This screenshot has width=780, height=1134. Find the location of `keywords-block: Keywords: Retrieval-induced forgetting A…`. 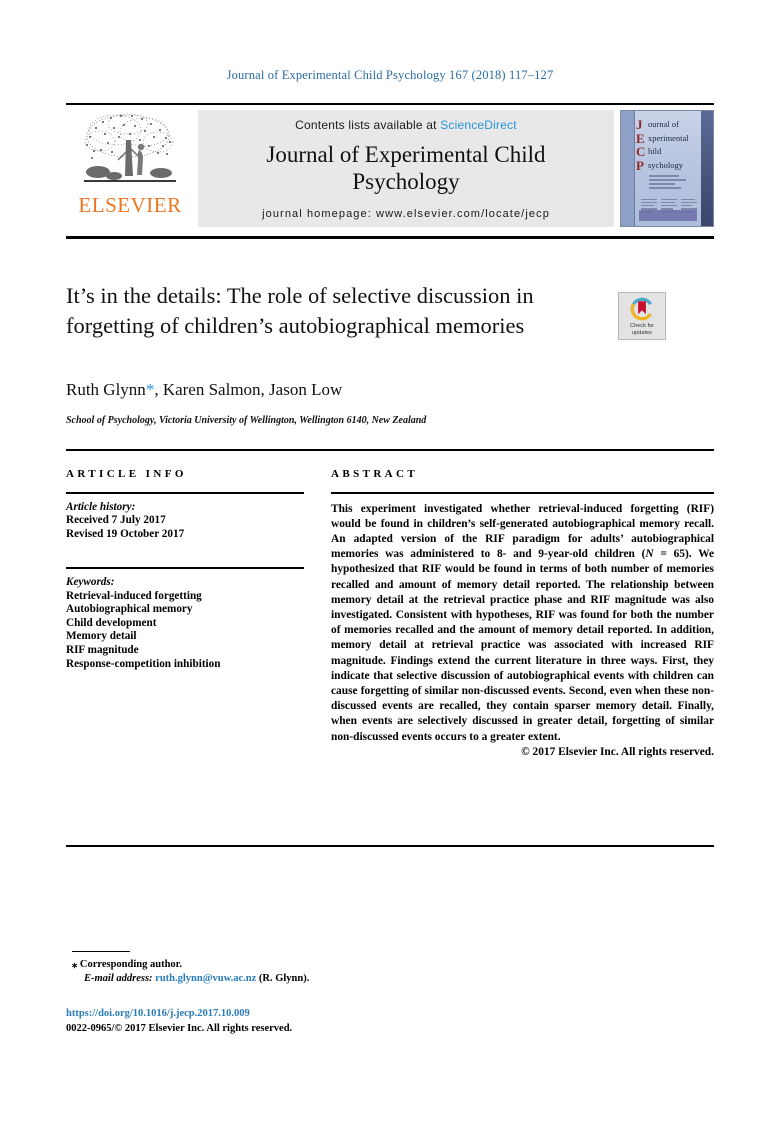

keywords-block: Keywords: Retrieval-induced forgetting A… is located at coordinates (185, 623).